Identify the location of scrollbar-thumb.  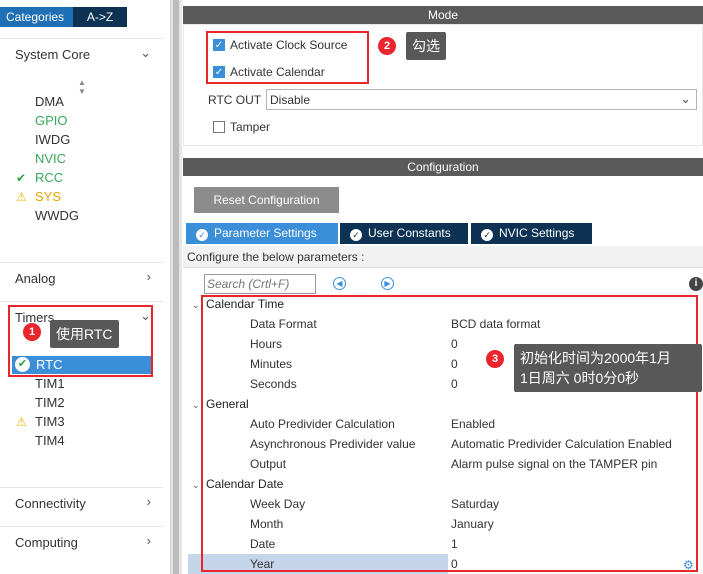
(176, 287).